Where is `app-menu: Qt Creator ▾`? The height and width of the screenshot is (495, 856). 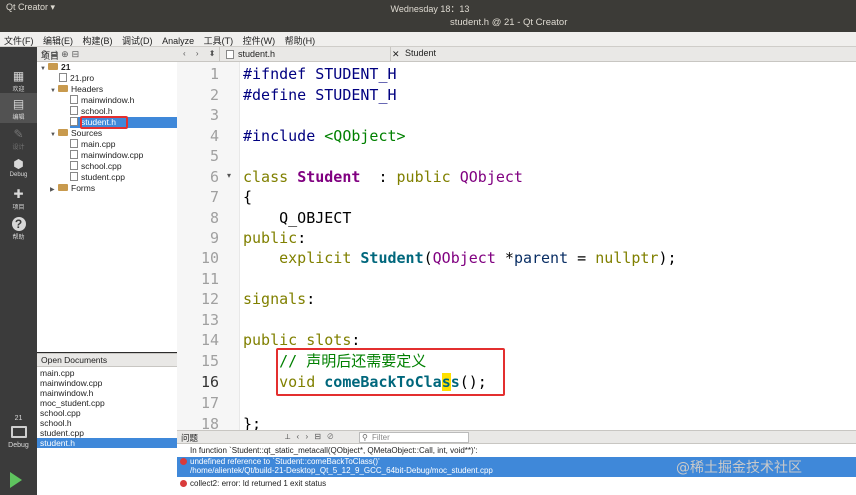
app-menu: Qt Creator ▾ is located at coordinates (30, 7).